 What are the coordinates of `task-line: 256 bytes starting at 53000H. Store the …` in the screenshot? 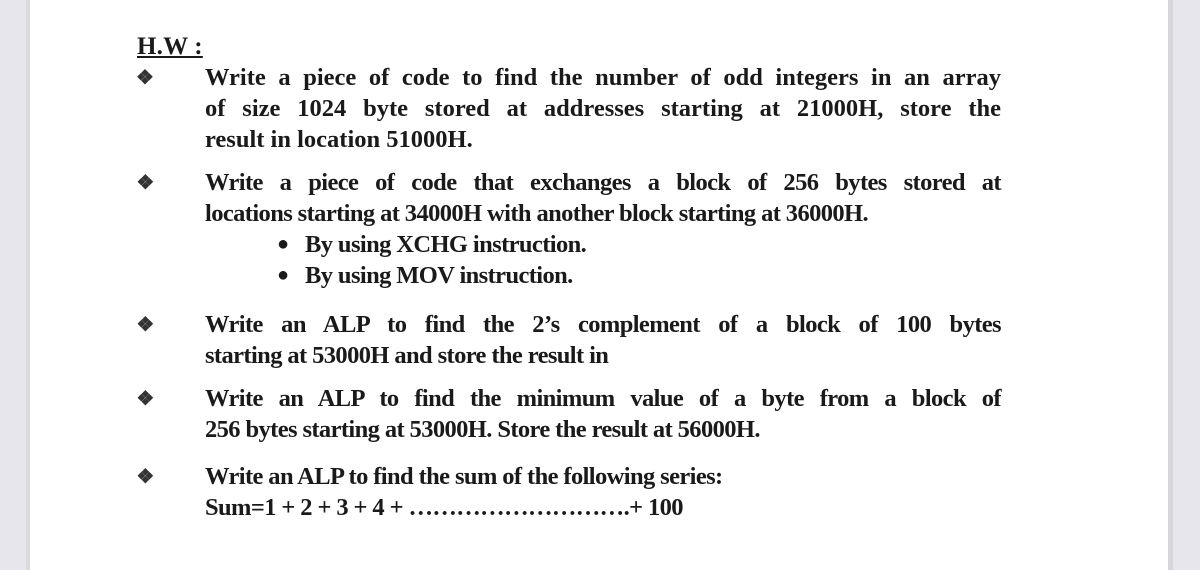 It's located at (482, 429).